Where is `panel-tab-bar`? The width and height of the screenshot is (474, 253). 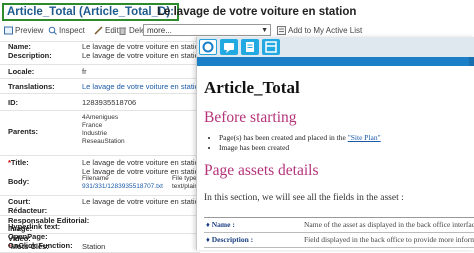
panel-tab-bar is located at coordinates (335, 47).